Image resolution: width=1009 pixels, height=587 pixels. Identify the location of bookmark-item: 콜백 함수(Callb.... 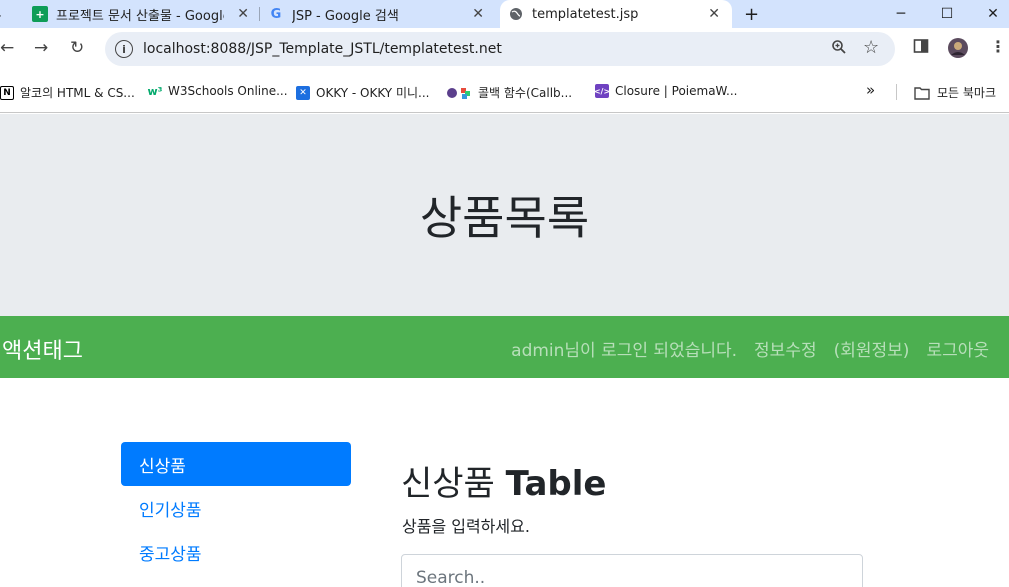
(509, 92).